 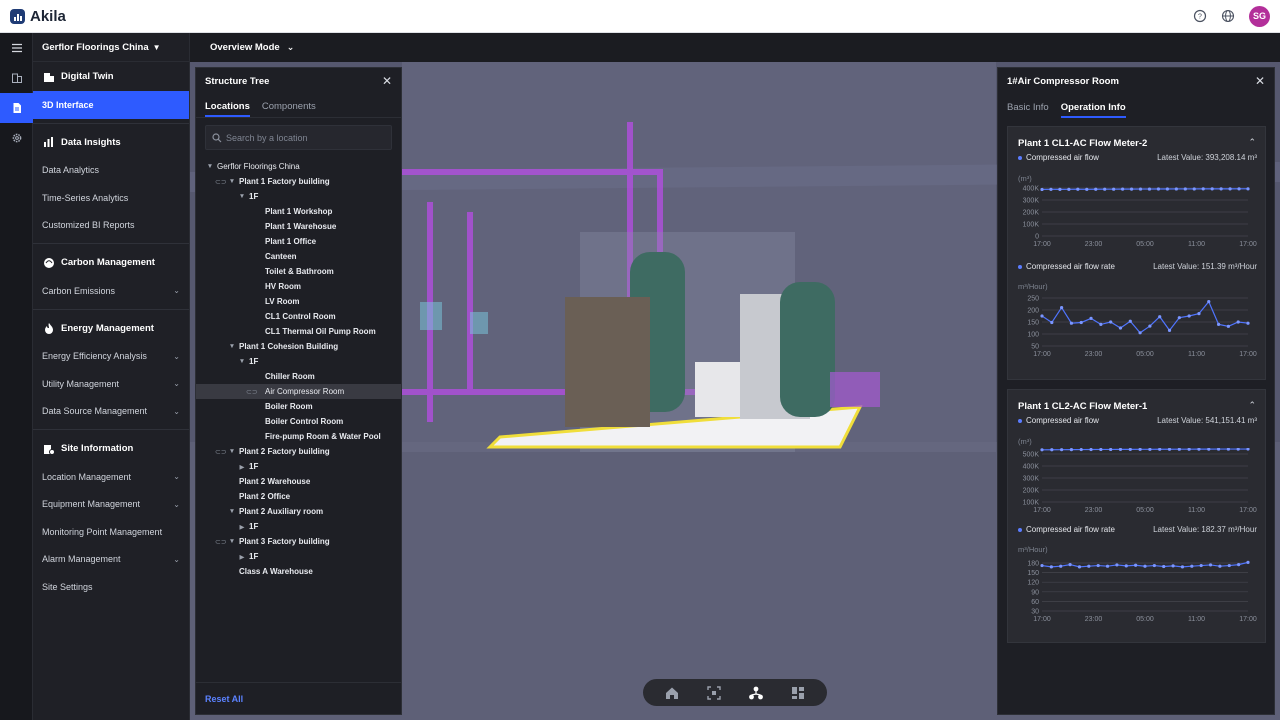 What do you see at coordinates (1228, 16) in the screenshot?
I see `globe-icon` at bounding box center [1228, 16].